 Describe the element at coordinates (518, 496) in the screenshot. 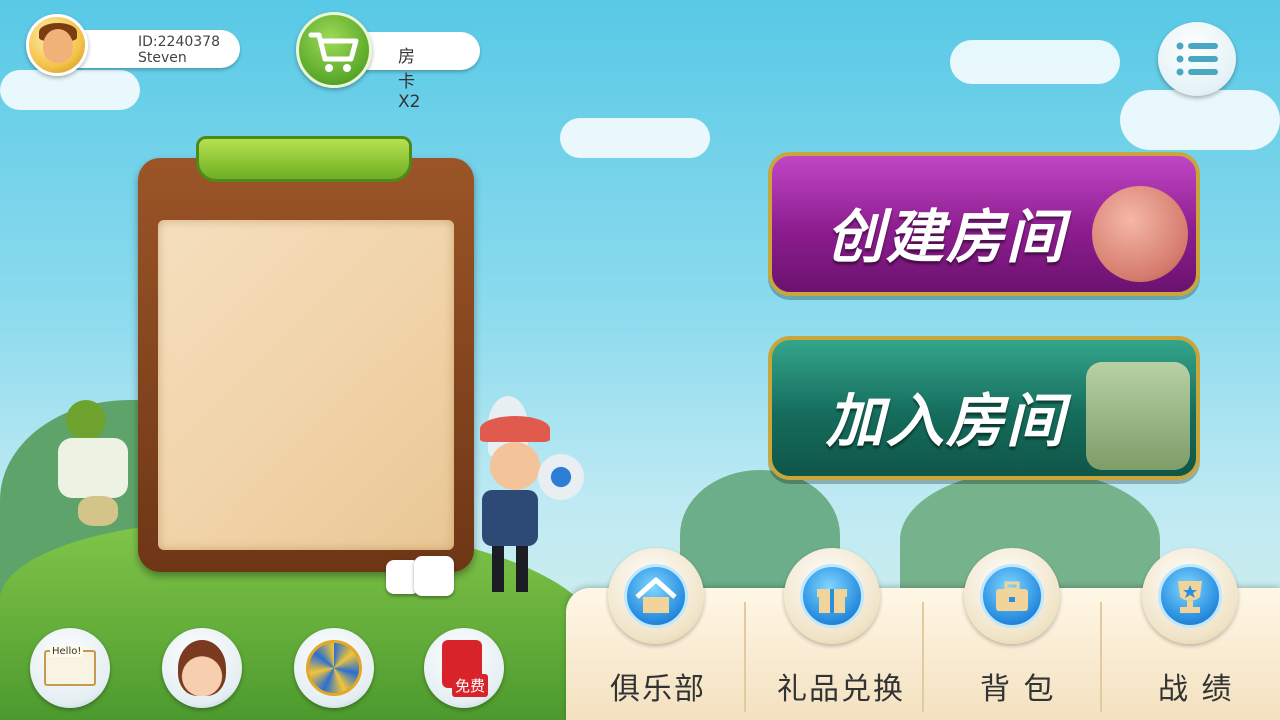

I see `cartoon-girl-megaphone` at that location.